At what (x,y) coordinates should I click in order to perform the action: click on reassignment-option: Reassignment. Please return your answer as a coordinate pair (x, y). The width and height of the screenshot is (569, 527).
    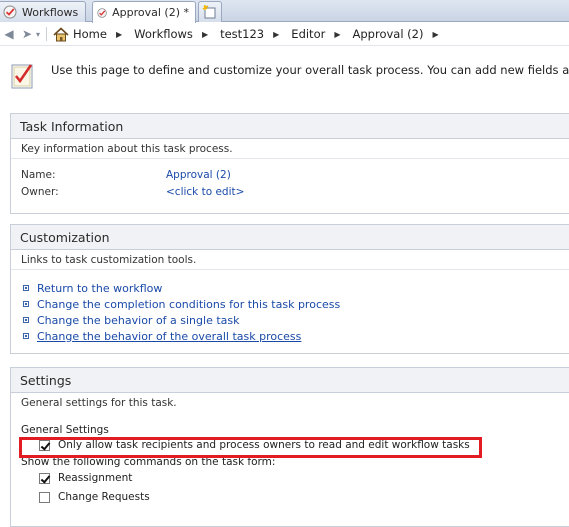
    Looking at the image, I should click on (85, 478).